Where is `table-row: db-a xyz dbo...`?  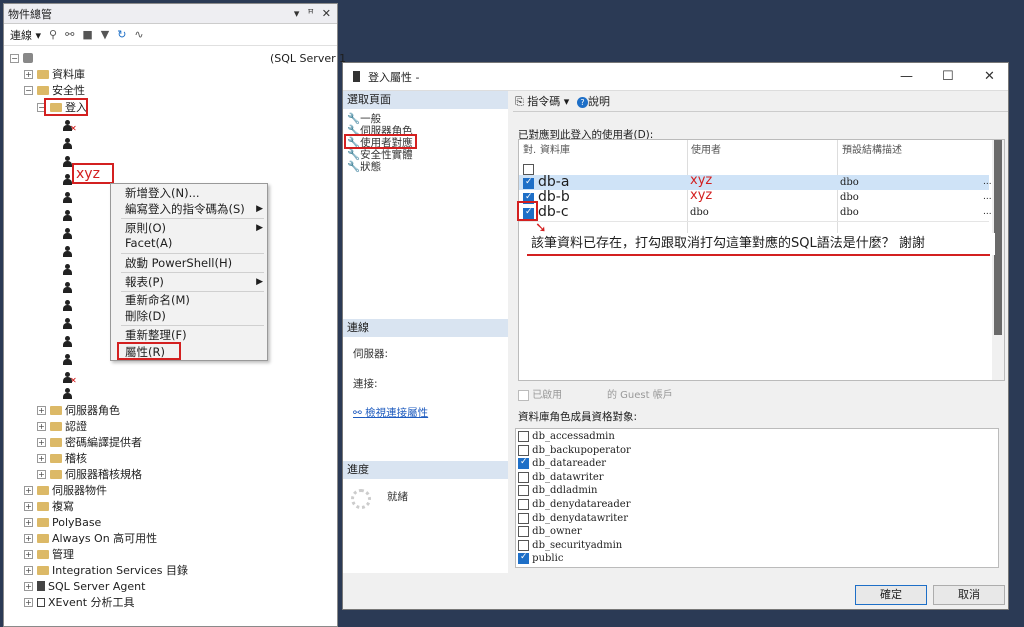 table-row: db-a xyz dbo... is located at coordinates (755, 182).